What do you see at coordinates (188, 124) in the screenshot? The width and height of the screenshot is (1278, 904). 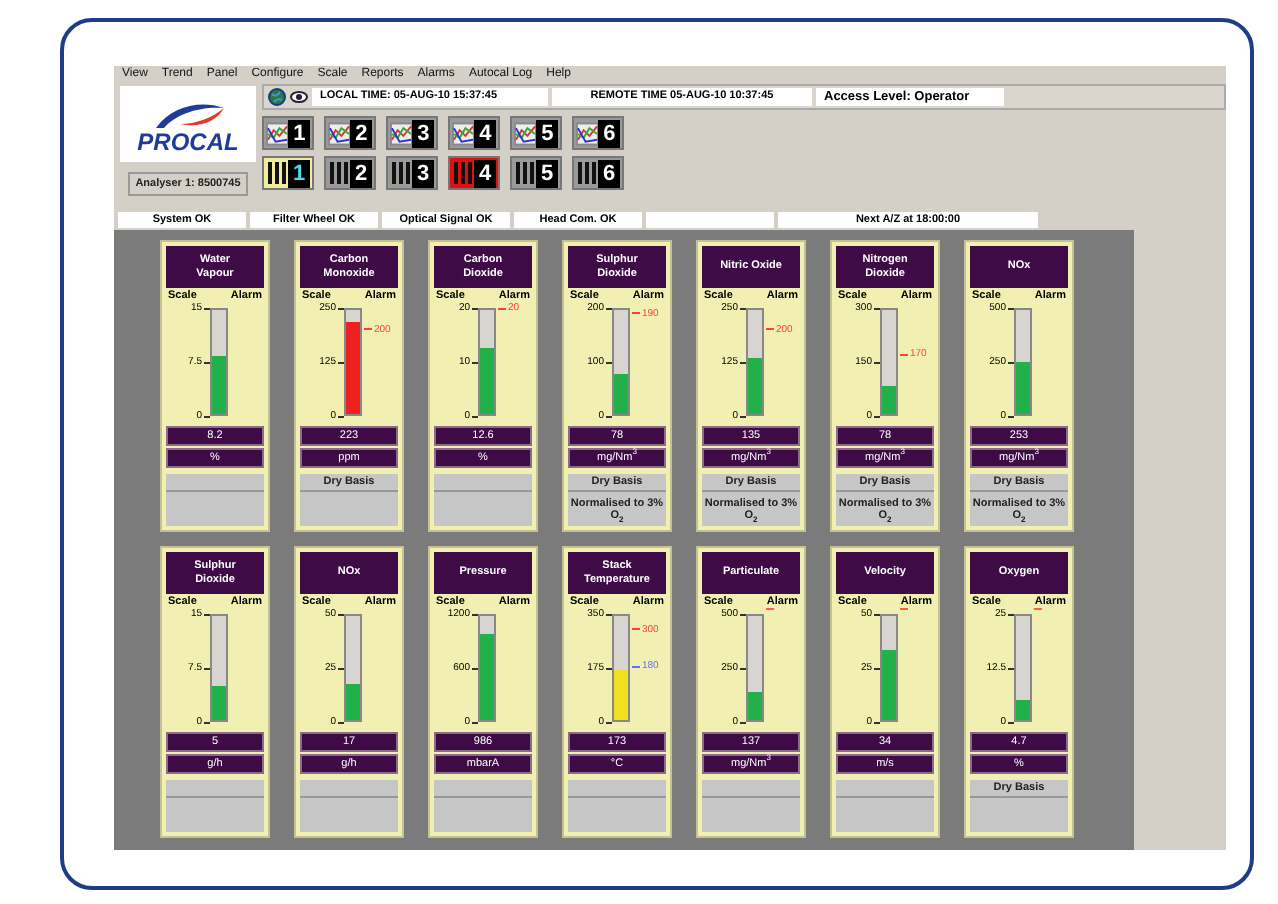 I see `company-logo: PROCAL` at bounding box center [188, 124].